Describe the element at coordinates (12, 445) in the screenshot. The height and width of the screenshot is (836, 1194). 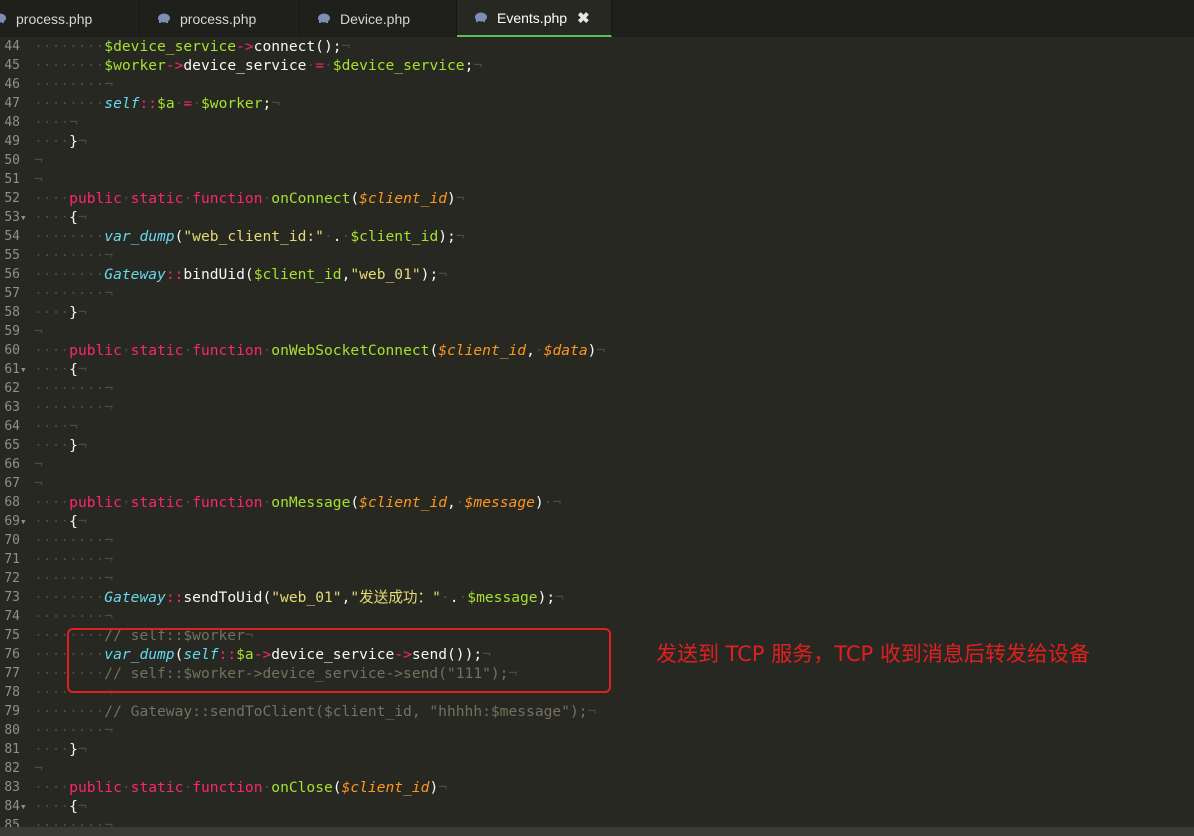
I see `line-number: 65` at that location.